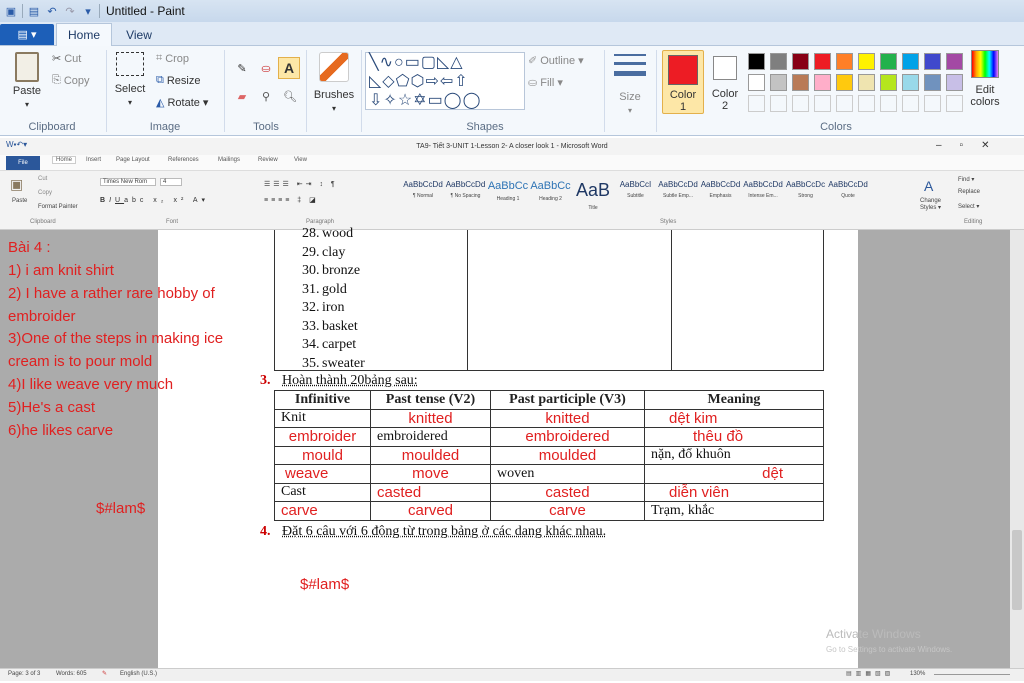 This screenshot has height=683, width=1024. I want to click on resize-button: ⧉ Resize, so click(178, 80).